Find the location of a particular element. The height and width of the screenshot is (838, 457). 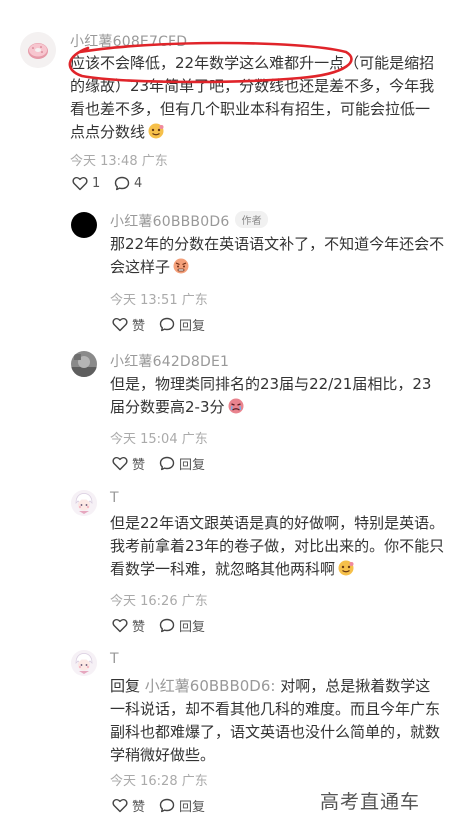

reply-1-meta: 今天 13:51 广东 is located at coordinates (159, 298).